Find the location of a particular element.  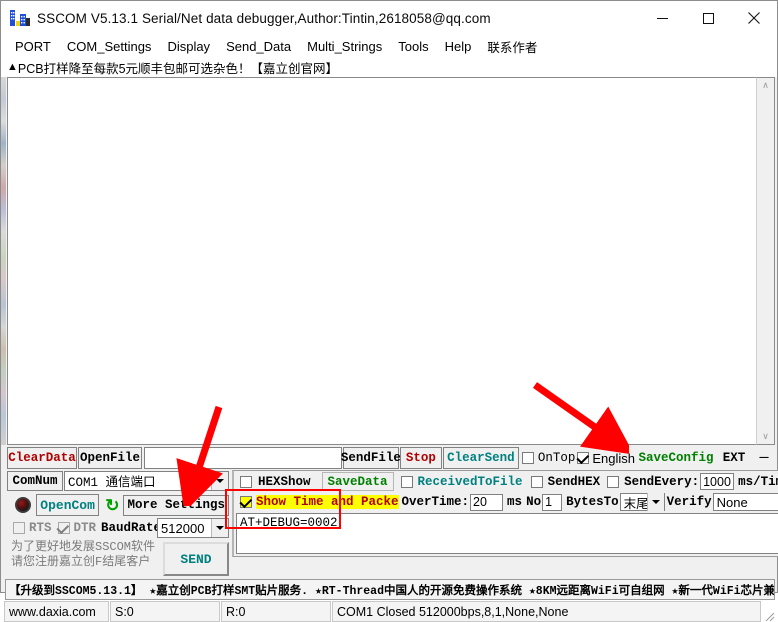

no-input: 1 is located at coordinates (552, 502).